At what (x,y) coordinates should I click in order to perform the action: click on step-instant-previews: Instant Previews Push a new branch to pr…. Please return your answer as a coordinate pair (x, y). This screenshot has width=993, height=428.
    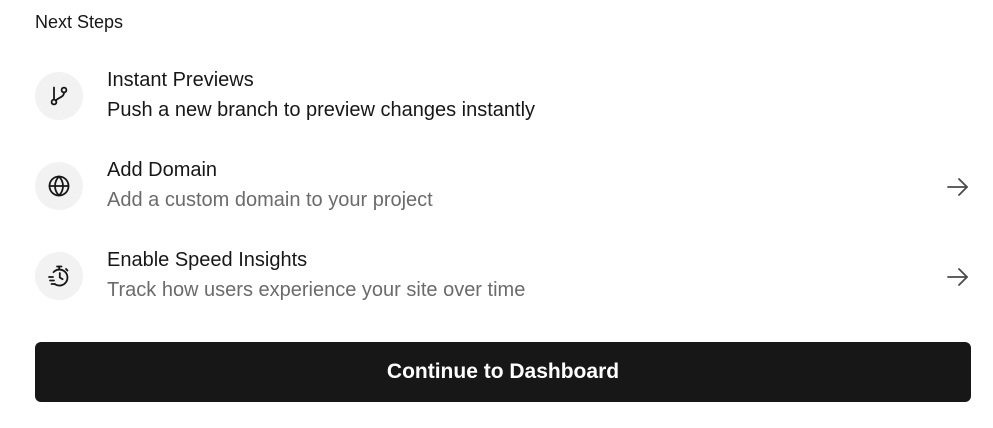
    Looking at the image, I should click on (503, 97).